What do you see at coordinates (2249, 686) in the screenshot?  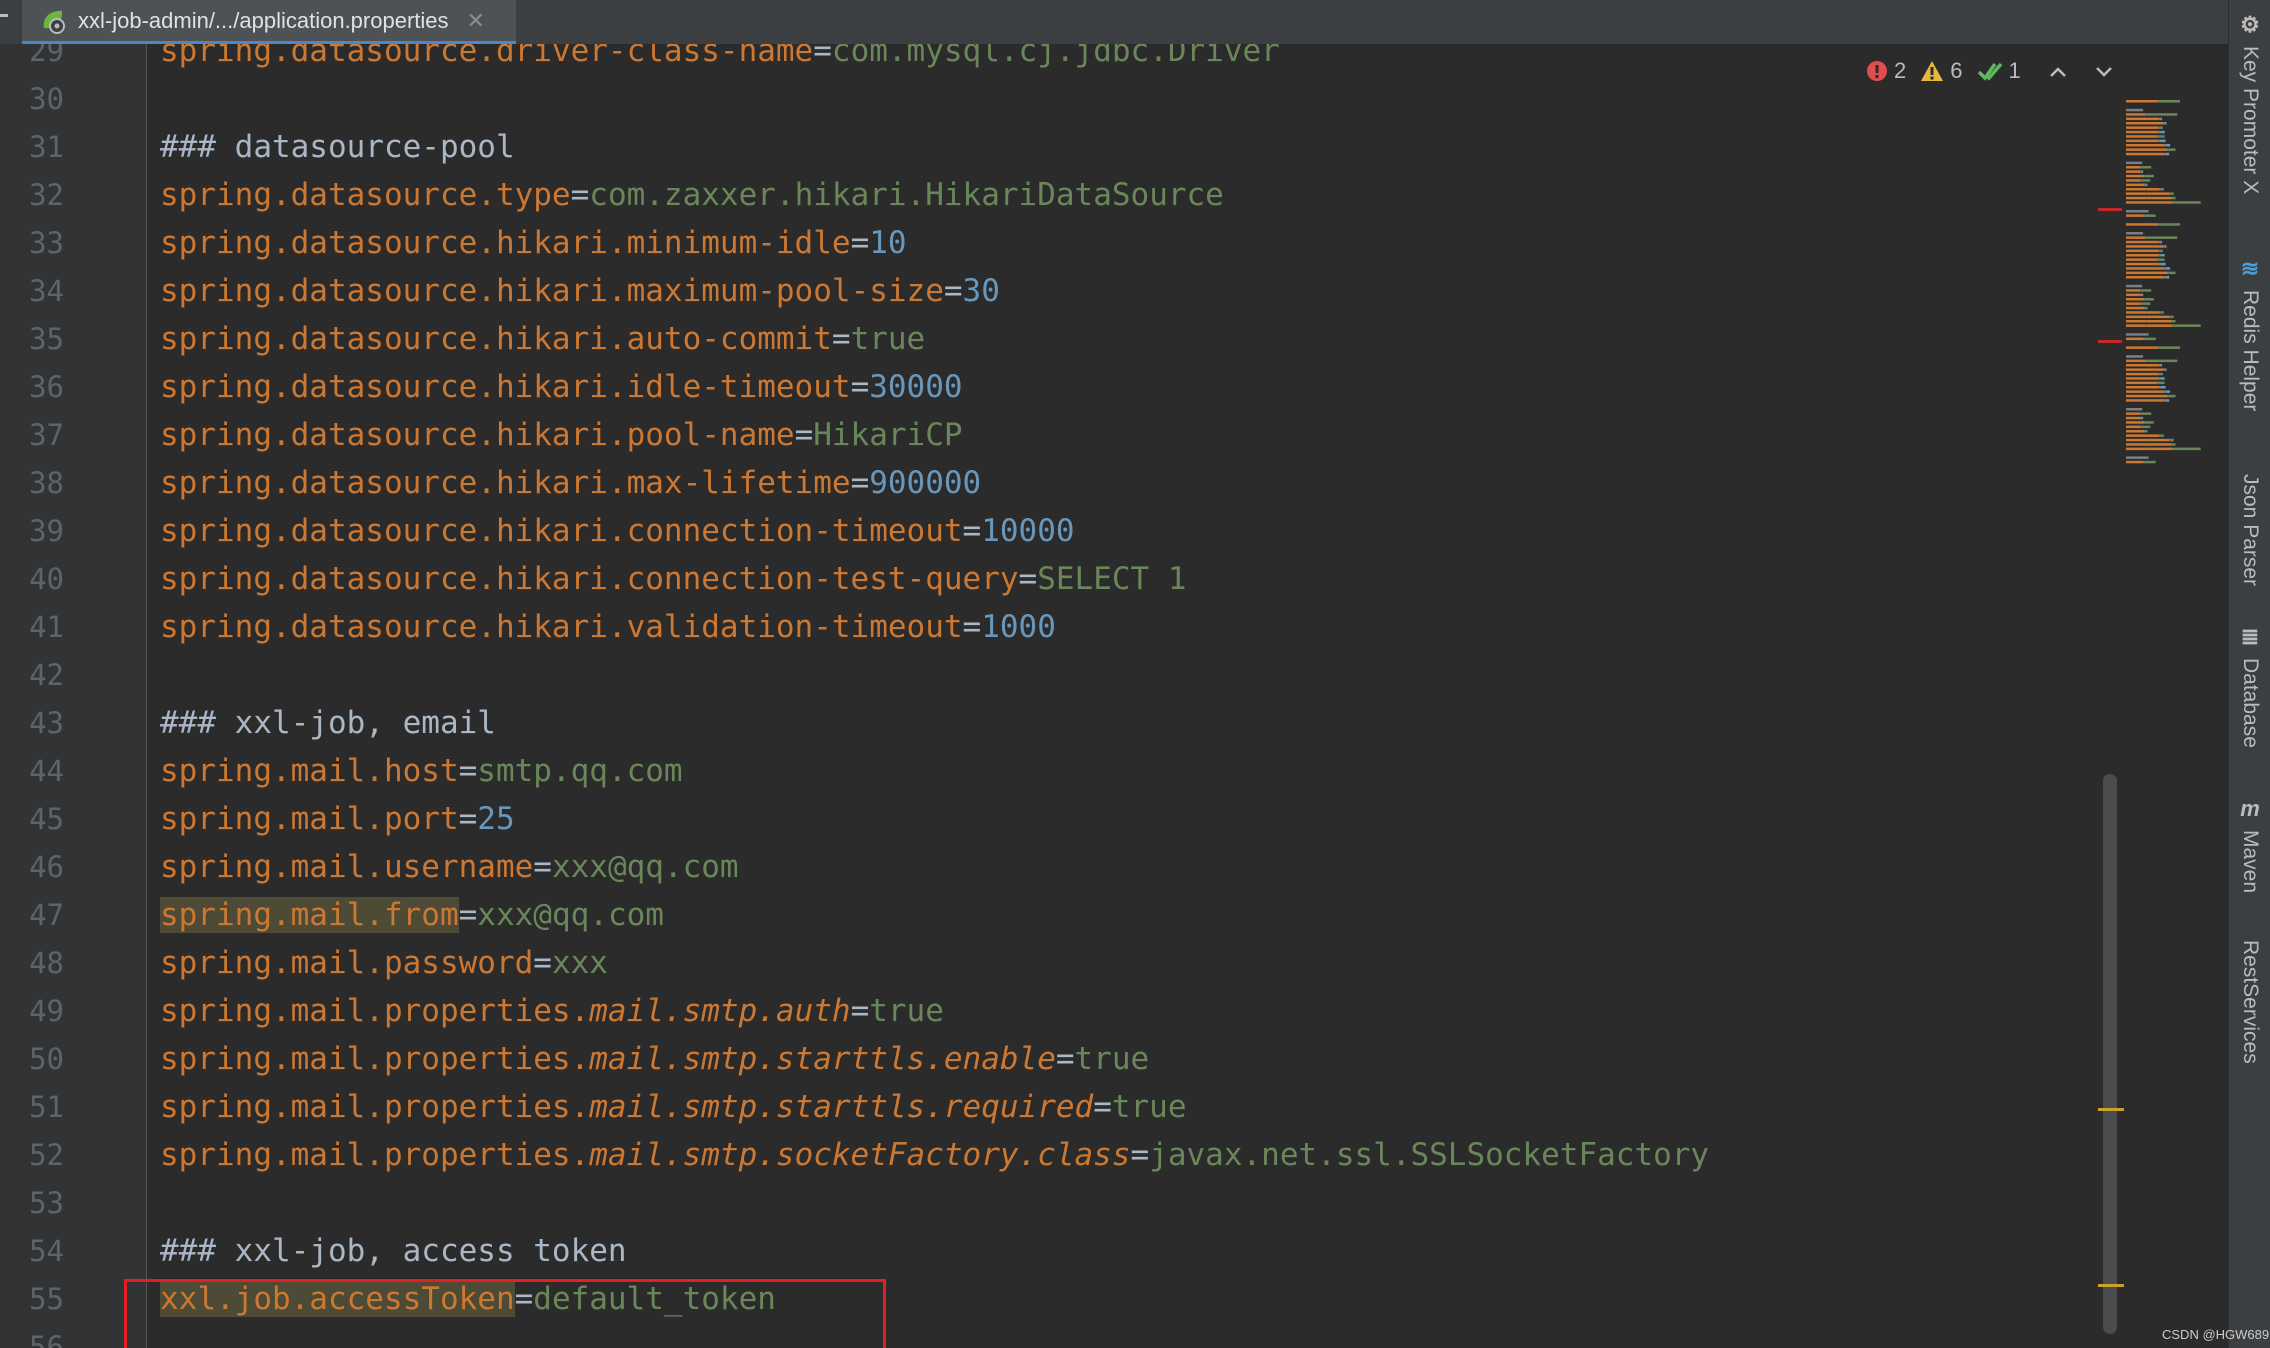 I see `tool-database: ≣ Database` at bounding box center [2249, 686].